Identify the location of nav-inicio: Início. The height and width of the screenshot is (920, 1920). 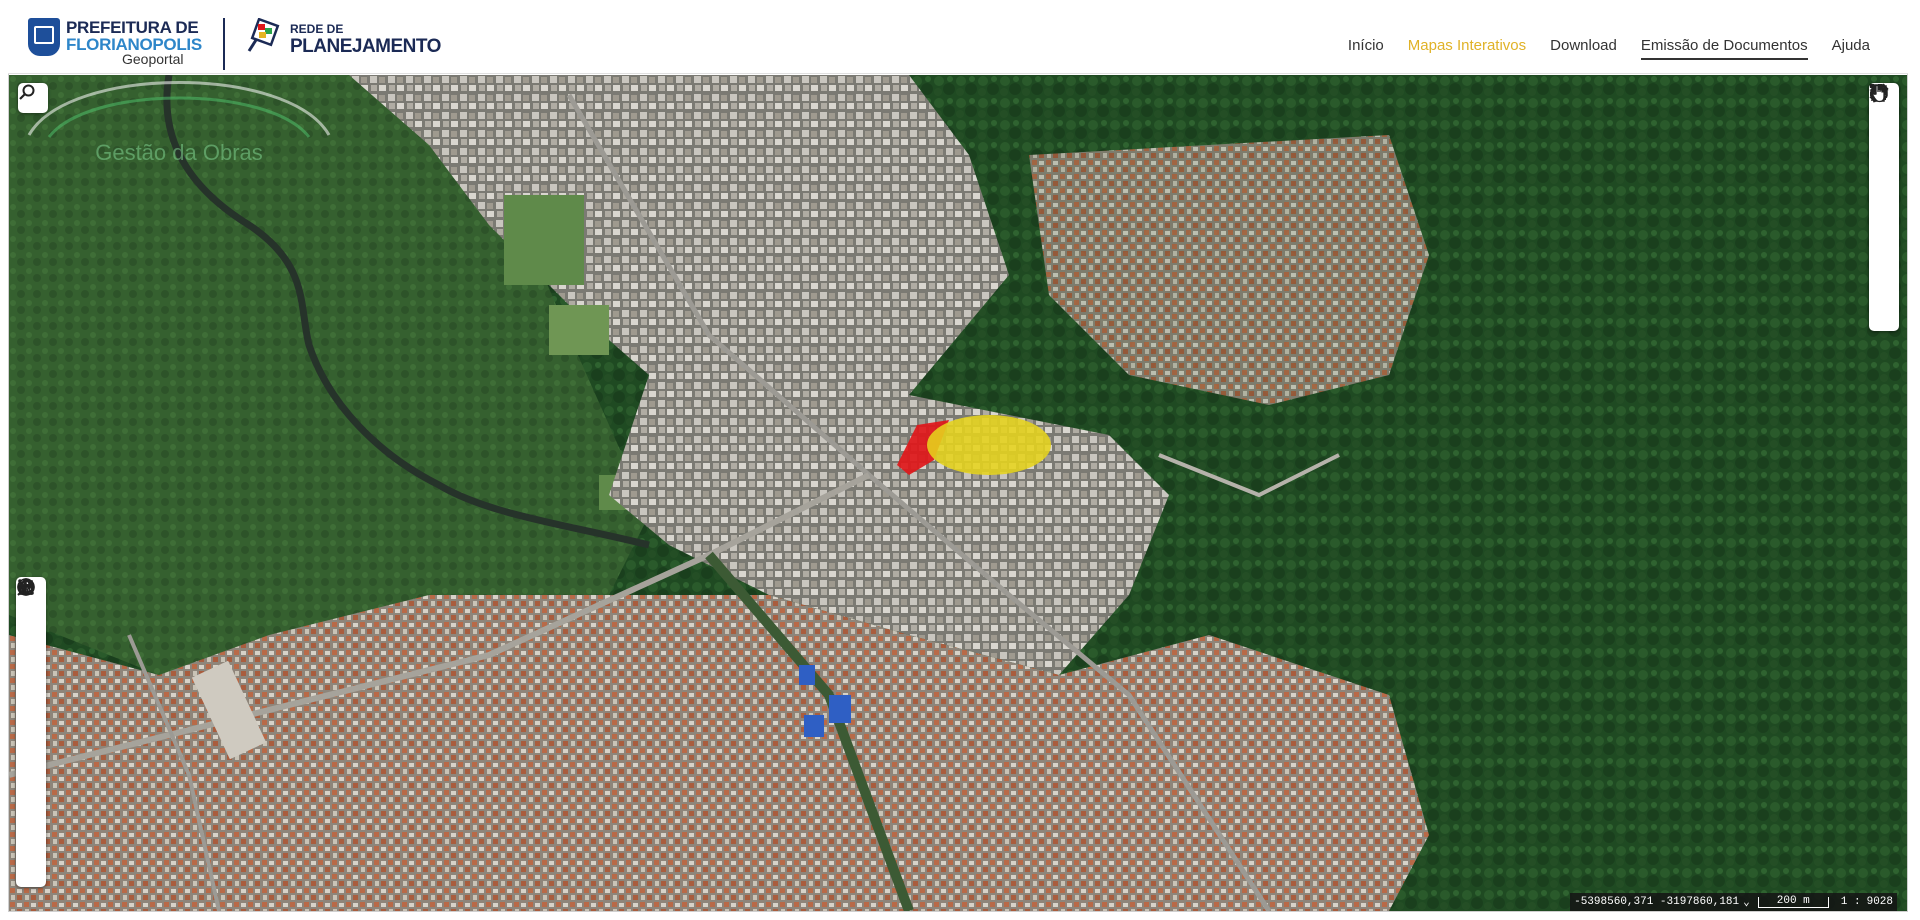
(1366, 48).